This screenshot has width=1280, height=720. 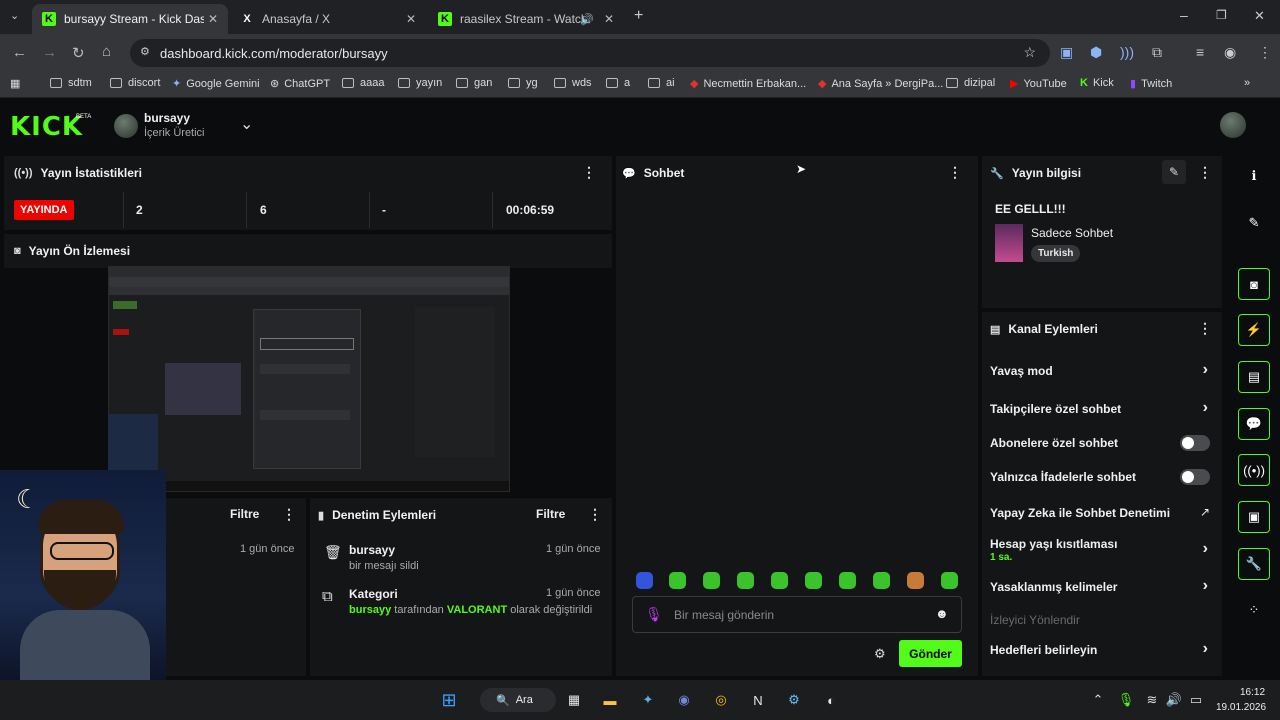 I want to click on wifi-icon: ≋, so click(x=1152, y=700).